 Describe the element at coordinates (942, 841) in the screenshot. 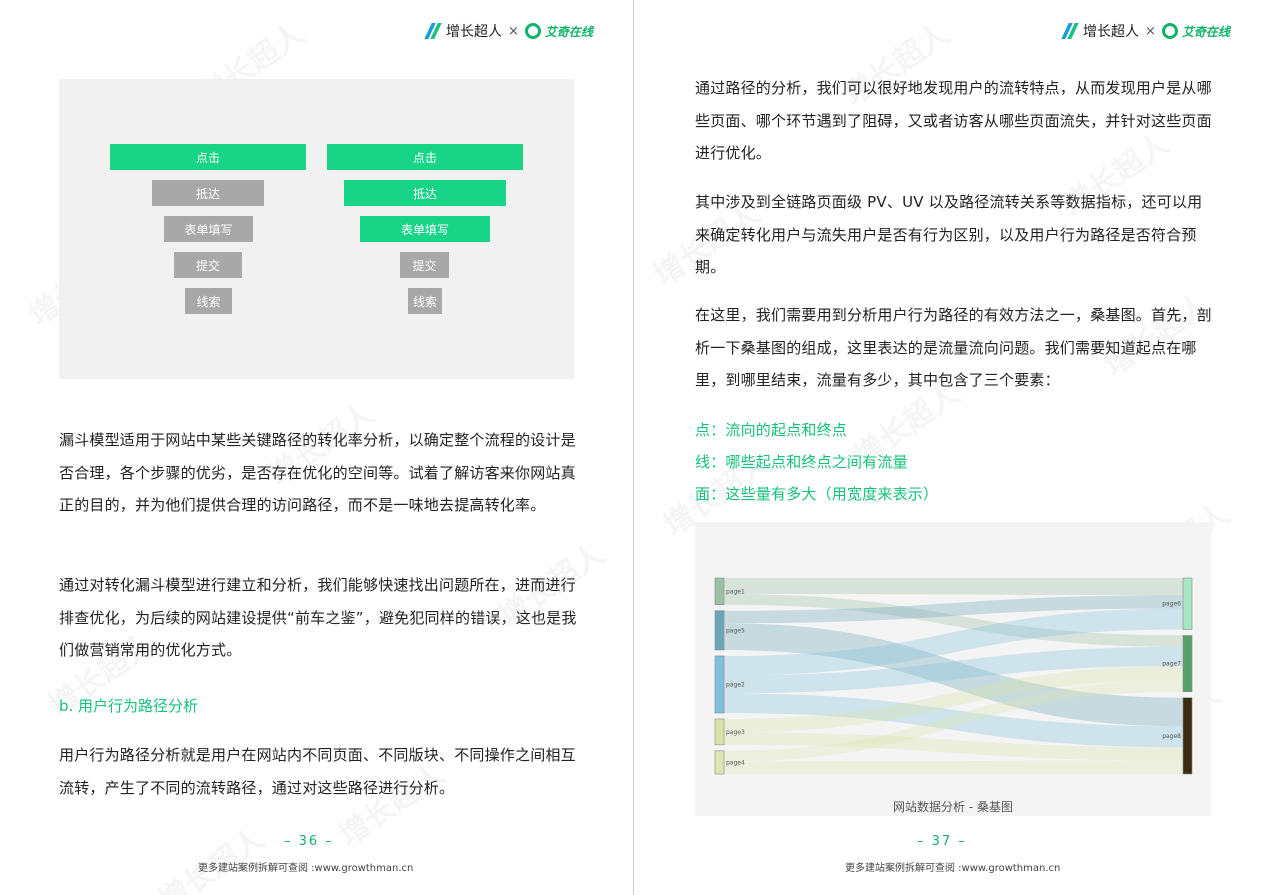

I see `page-number: – 37 –` at that location.